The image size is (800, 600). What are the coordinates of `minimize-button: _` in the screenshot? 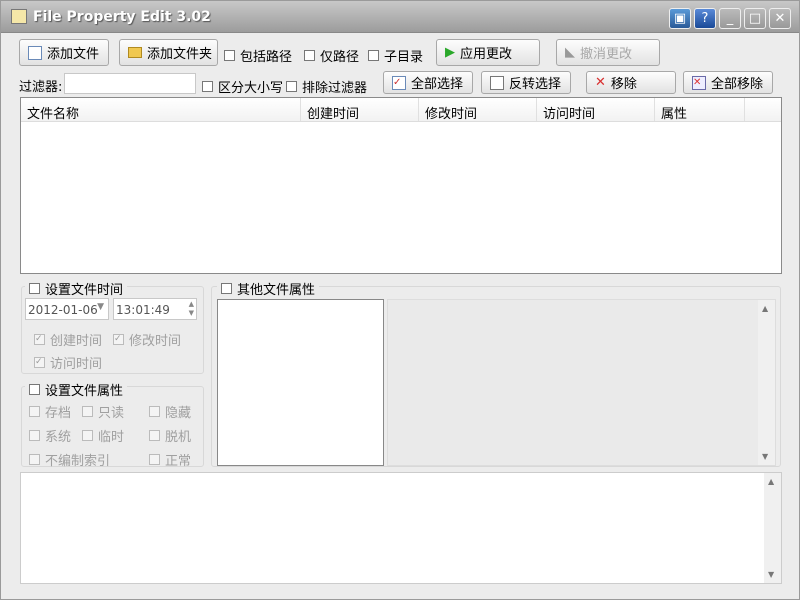 It's located at (730, 18).